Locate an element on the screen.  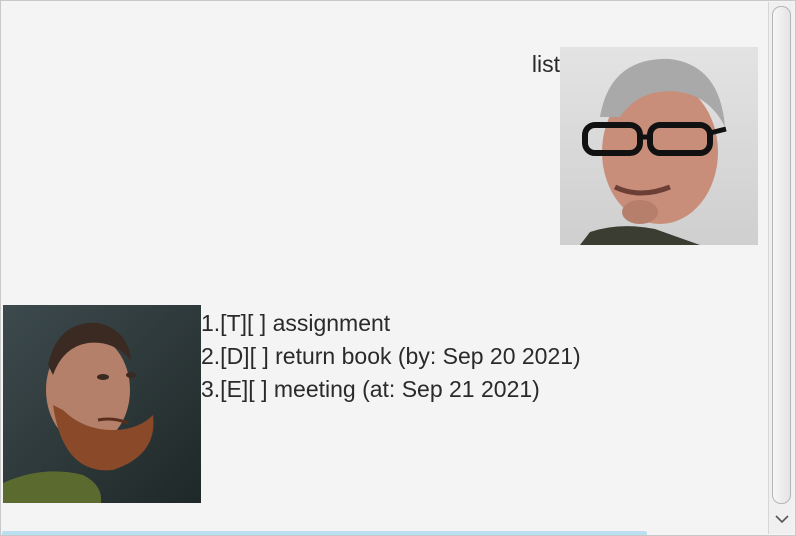
bot-avatar is located at coordinates (102, 404).